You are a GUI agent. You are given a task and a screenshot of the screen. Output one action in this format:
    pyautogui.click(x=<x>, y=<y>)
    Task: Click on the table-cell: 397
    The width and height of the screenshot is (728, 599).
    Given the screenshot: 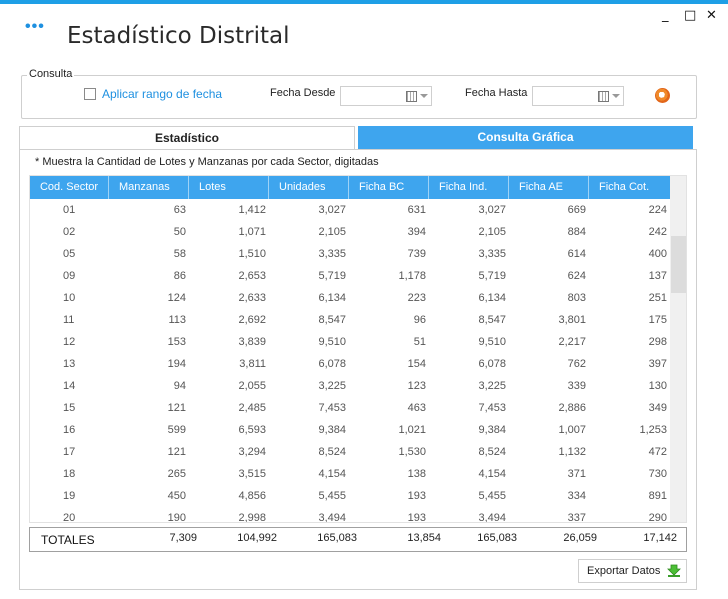 What is the action you would take?
    pyautogui.click(x=657, y=364)
    